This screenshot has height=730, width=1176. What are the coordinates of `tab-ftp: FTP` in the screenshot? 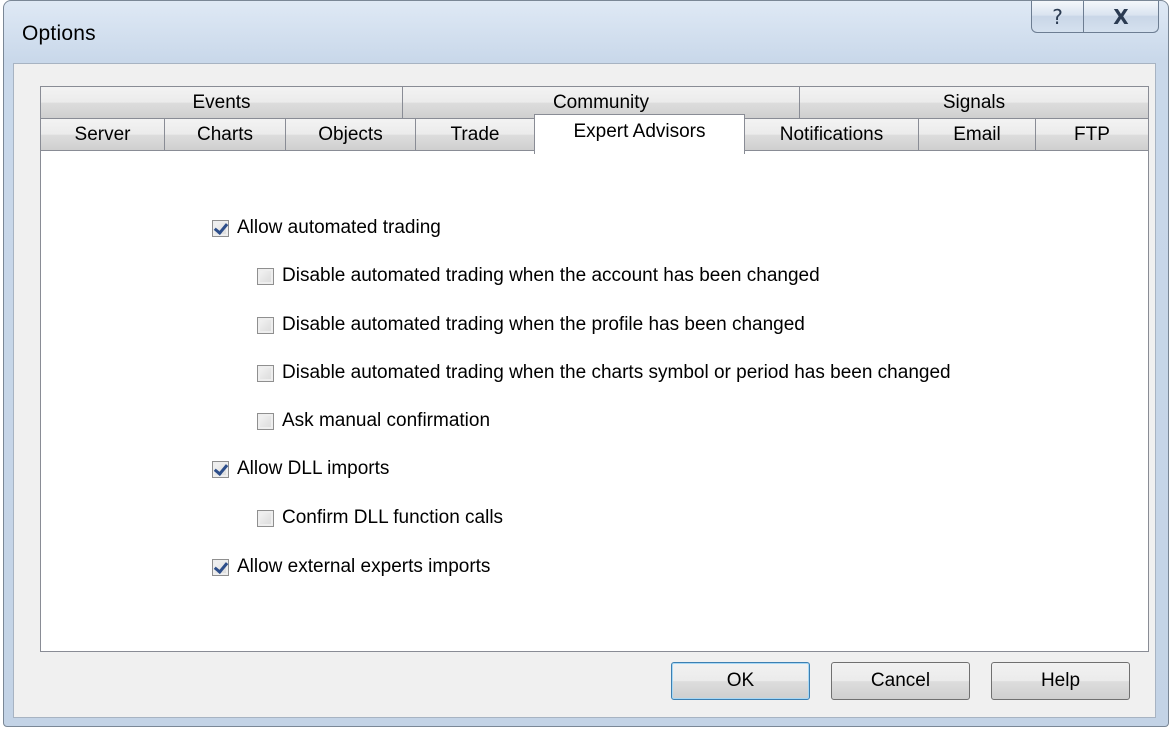 It's located at (1092, 134).